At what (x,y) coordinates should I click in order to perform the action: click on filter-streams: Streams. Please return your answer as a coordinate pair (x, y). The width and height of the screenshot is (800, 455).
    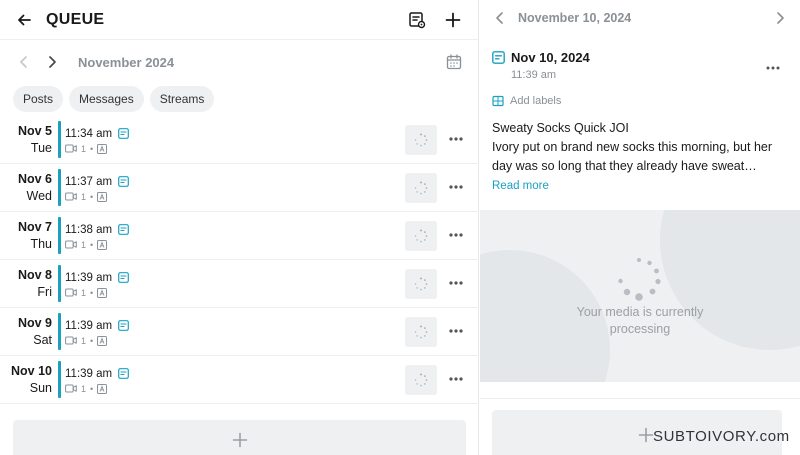
    Looking at the image, I should click on (182, 99).